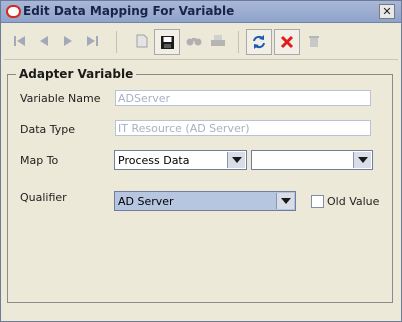 This screenshot has width=402, height=322. Describe the element at coordinates (76, 74) in the screenshot. I see `panel-legend: Adapter Variable` at that location.